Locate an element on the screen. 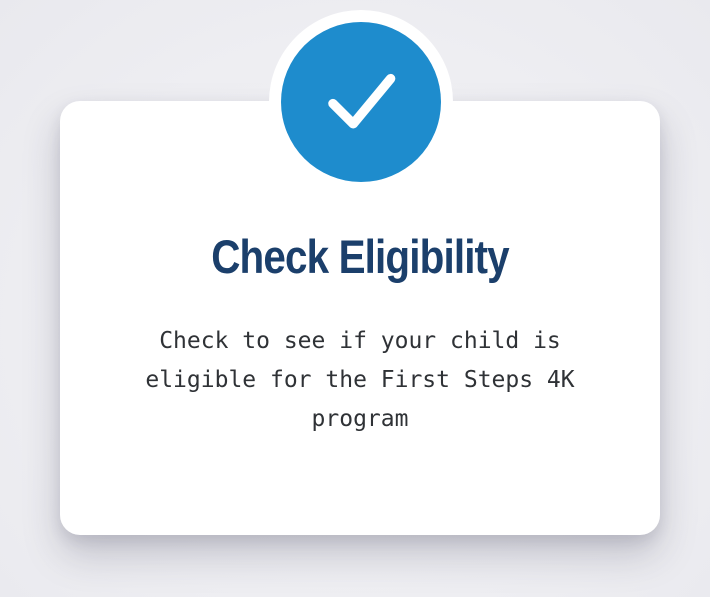  card-title: Check Eligibility is located at coordinates (360, 256).